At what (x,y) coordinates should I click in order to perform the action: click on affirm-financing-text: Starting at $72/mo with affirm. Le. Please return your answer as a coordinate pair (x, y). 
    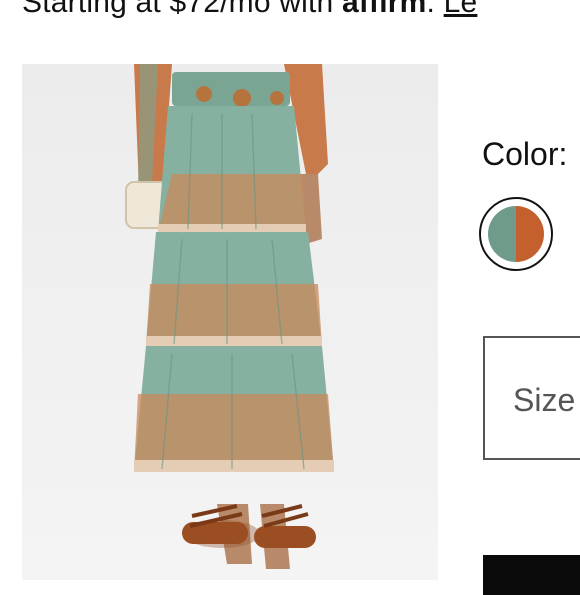
    Looking at the image, I should click on (249, 10).